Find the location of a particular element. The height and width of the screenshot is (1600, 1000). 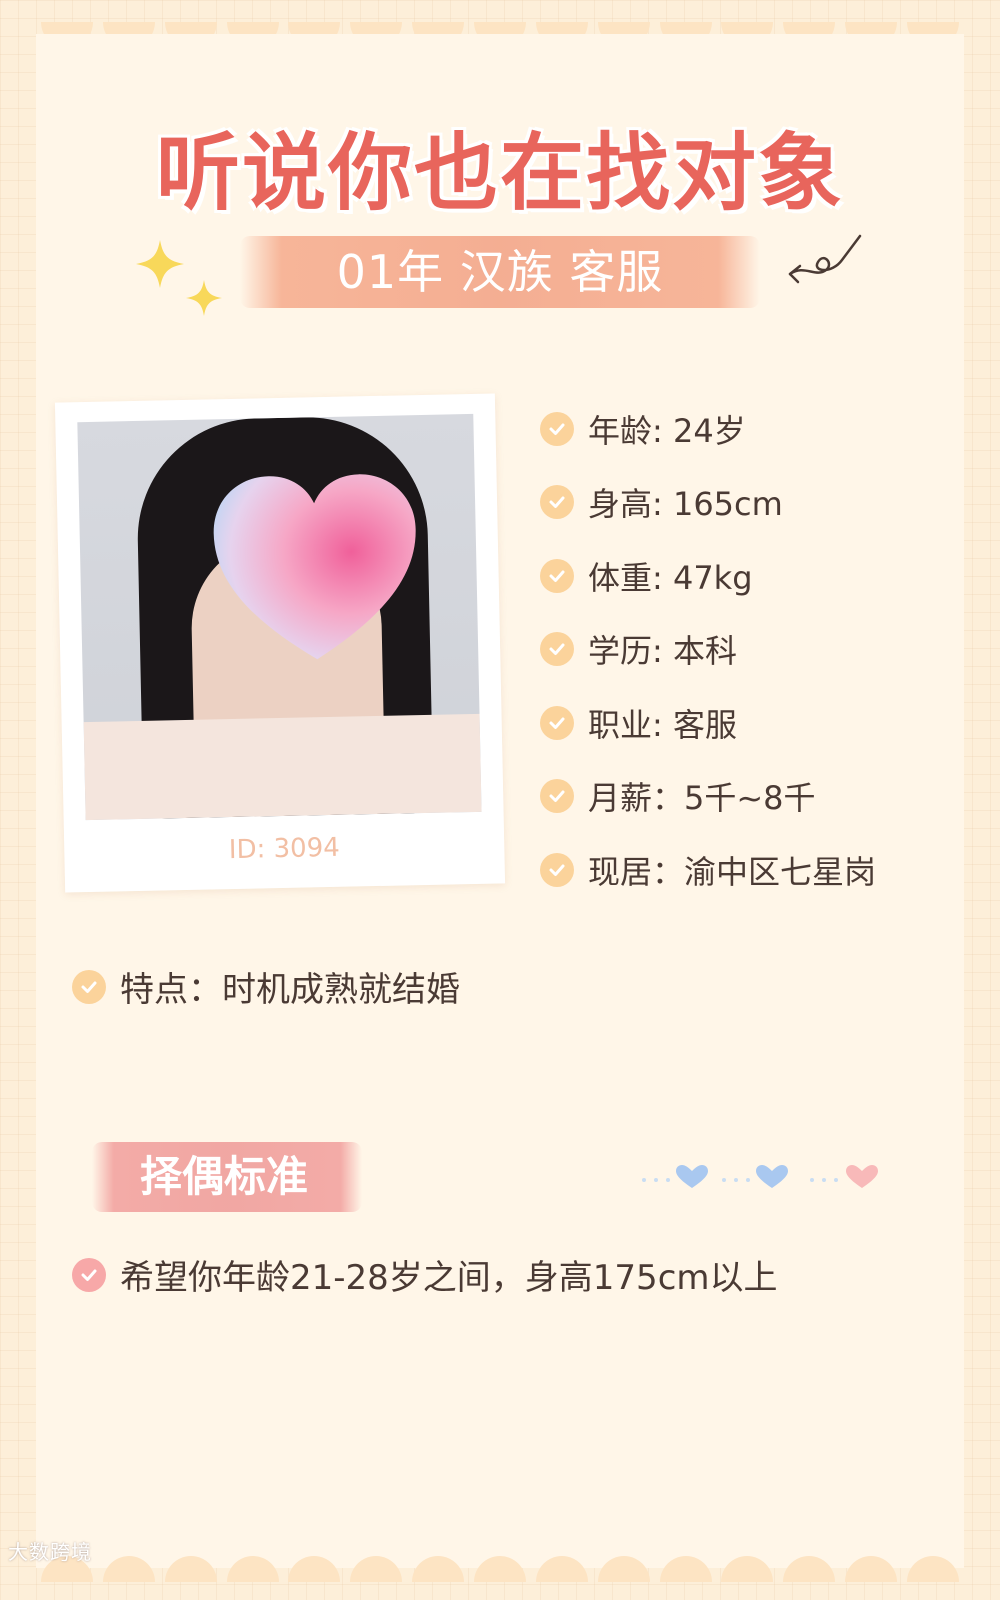

profile-photo is located at coordinates (279, 617).